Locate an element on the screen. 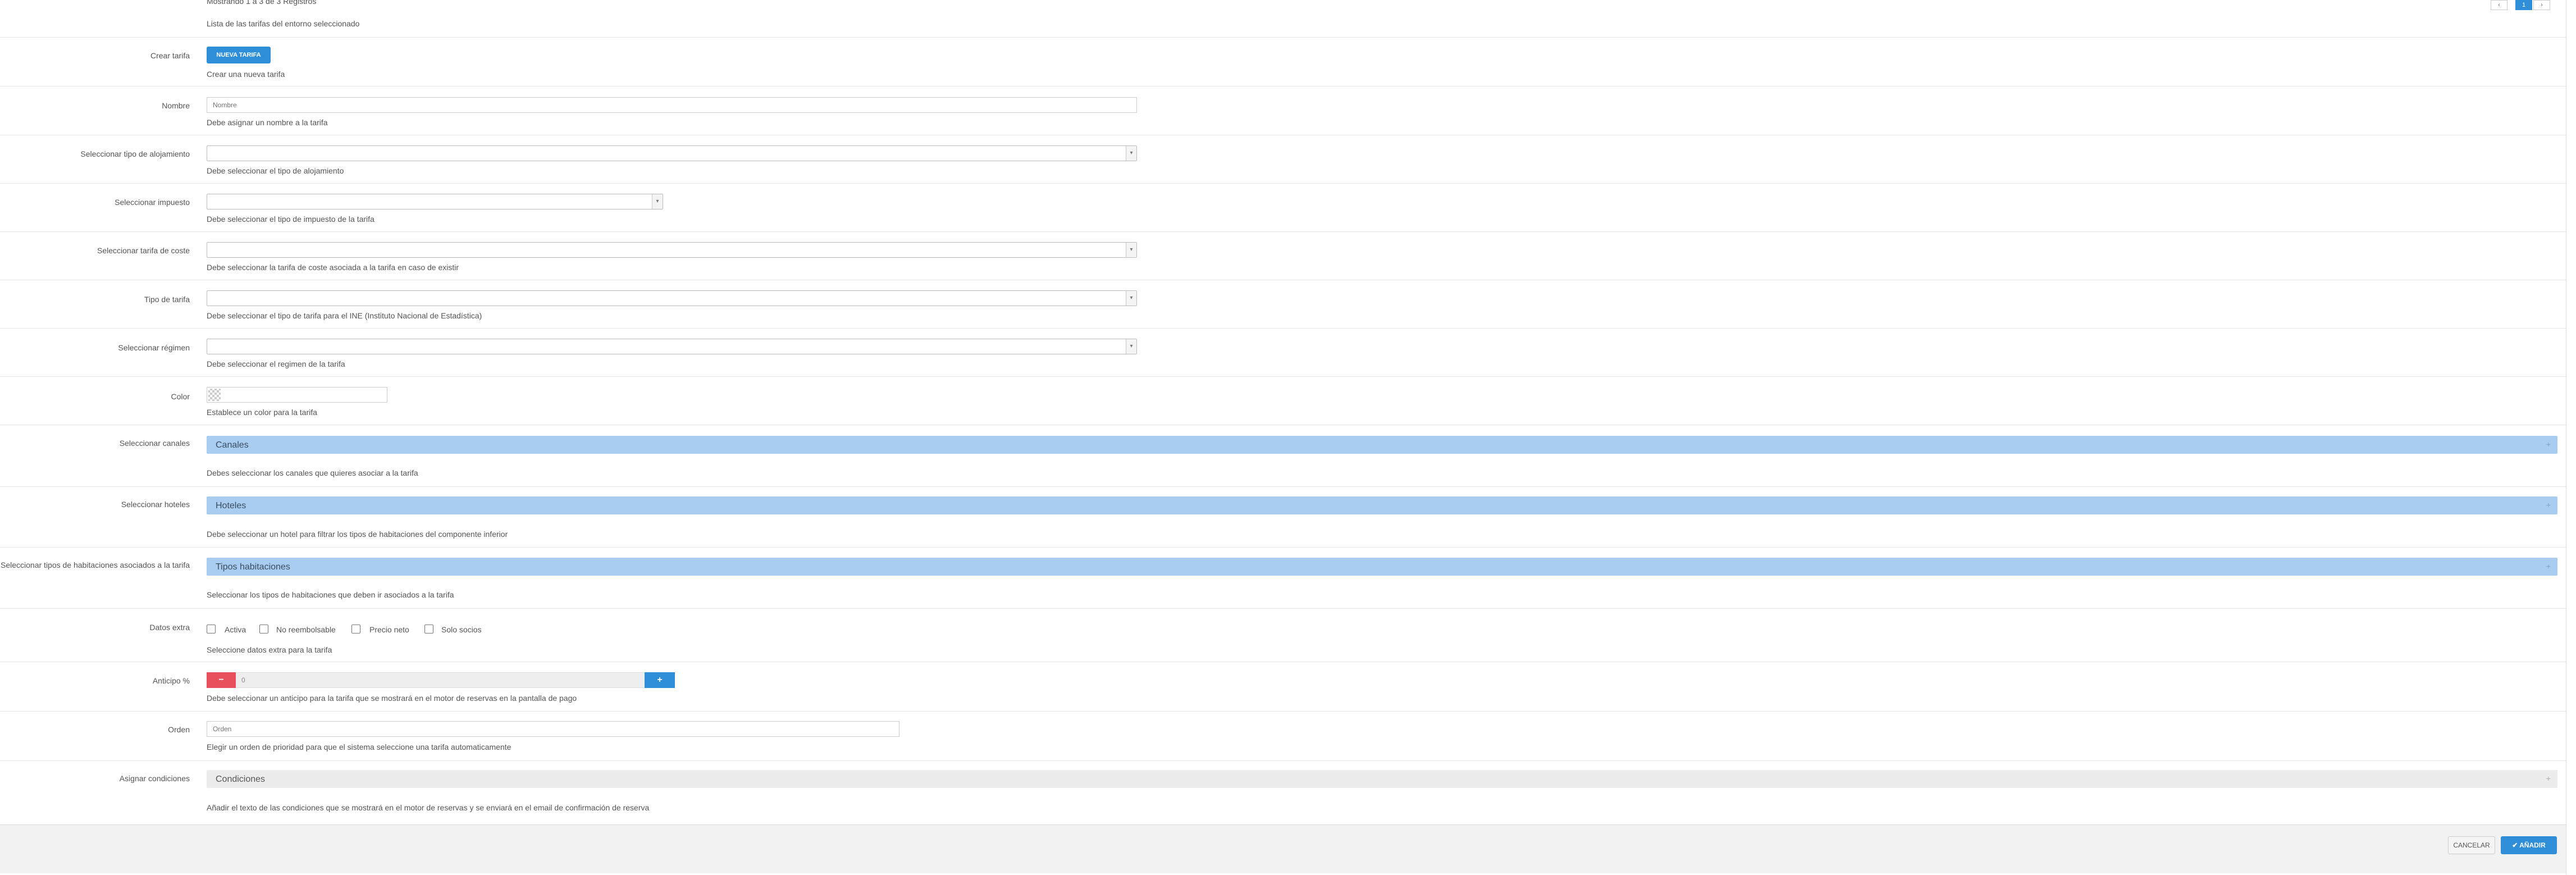  color-label: Color is located at coordinates (180, 396).